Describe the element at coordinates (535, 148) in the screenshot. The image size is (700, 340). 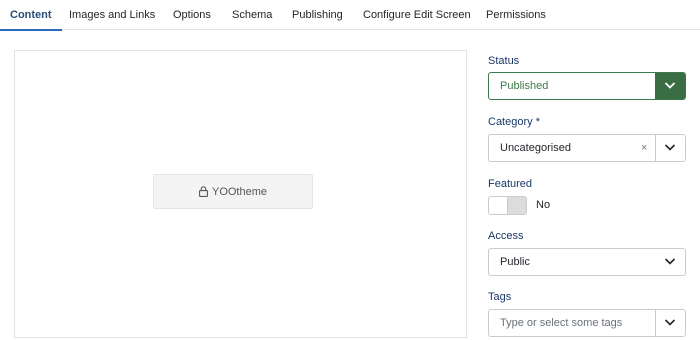
I see `category-value: Uncategorised` at that location.